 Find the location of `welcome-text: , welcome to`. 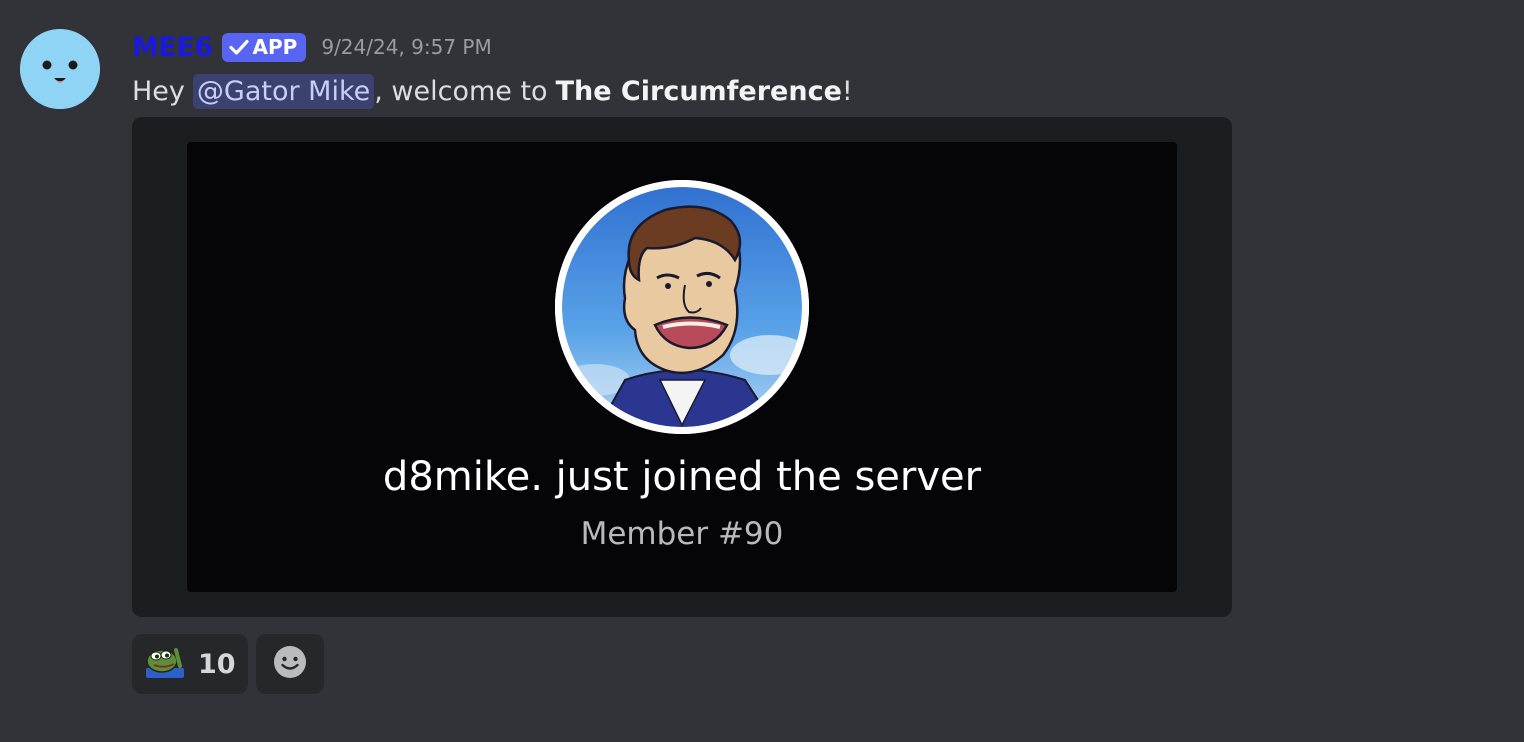

welcome-text: , welcome to is located at coordinates (461, 91).